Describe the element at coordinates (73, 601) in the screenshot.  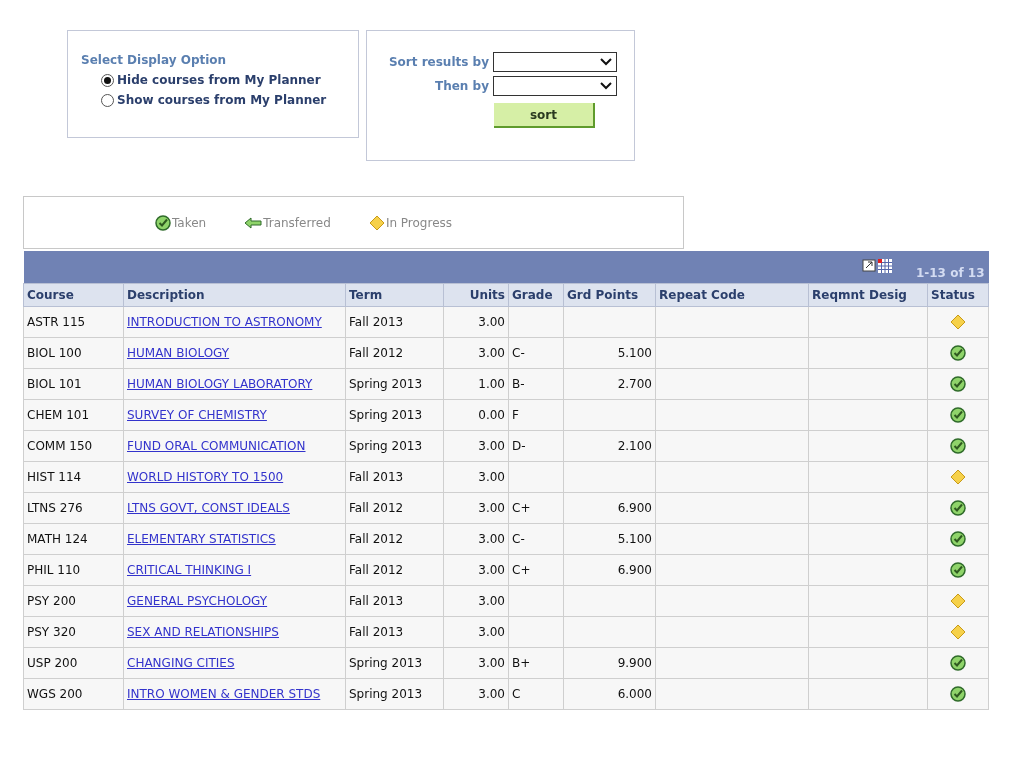
I see `table-cell: PSY 200` at that location.